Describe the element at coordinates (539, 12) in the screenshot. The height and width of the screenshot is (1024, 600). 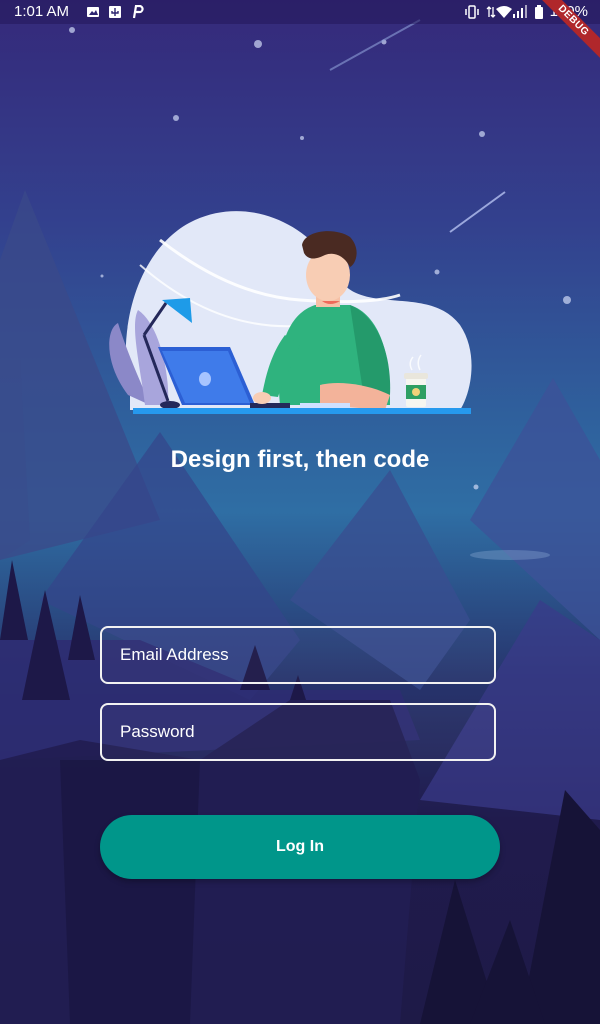
I see `battery-icon` at that location.